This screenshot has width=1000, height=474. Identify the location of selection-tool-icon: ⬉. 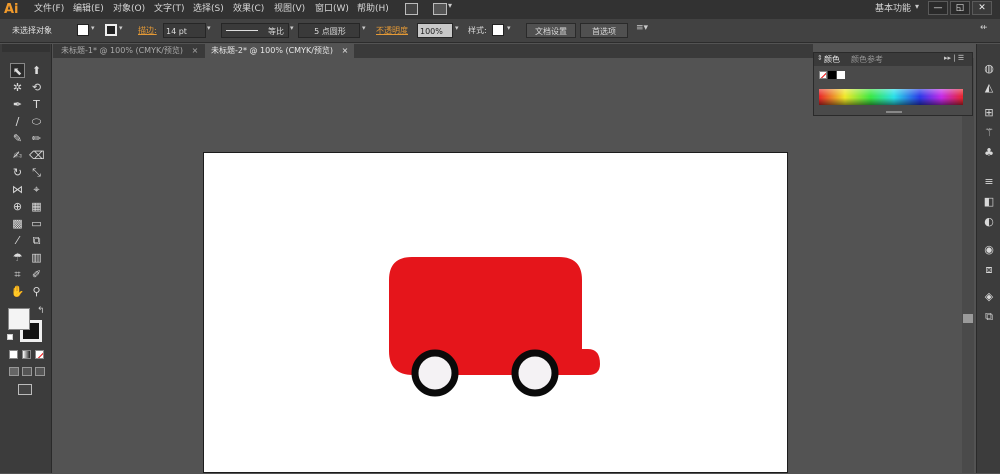
(17, 70).